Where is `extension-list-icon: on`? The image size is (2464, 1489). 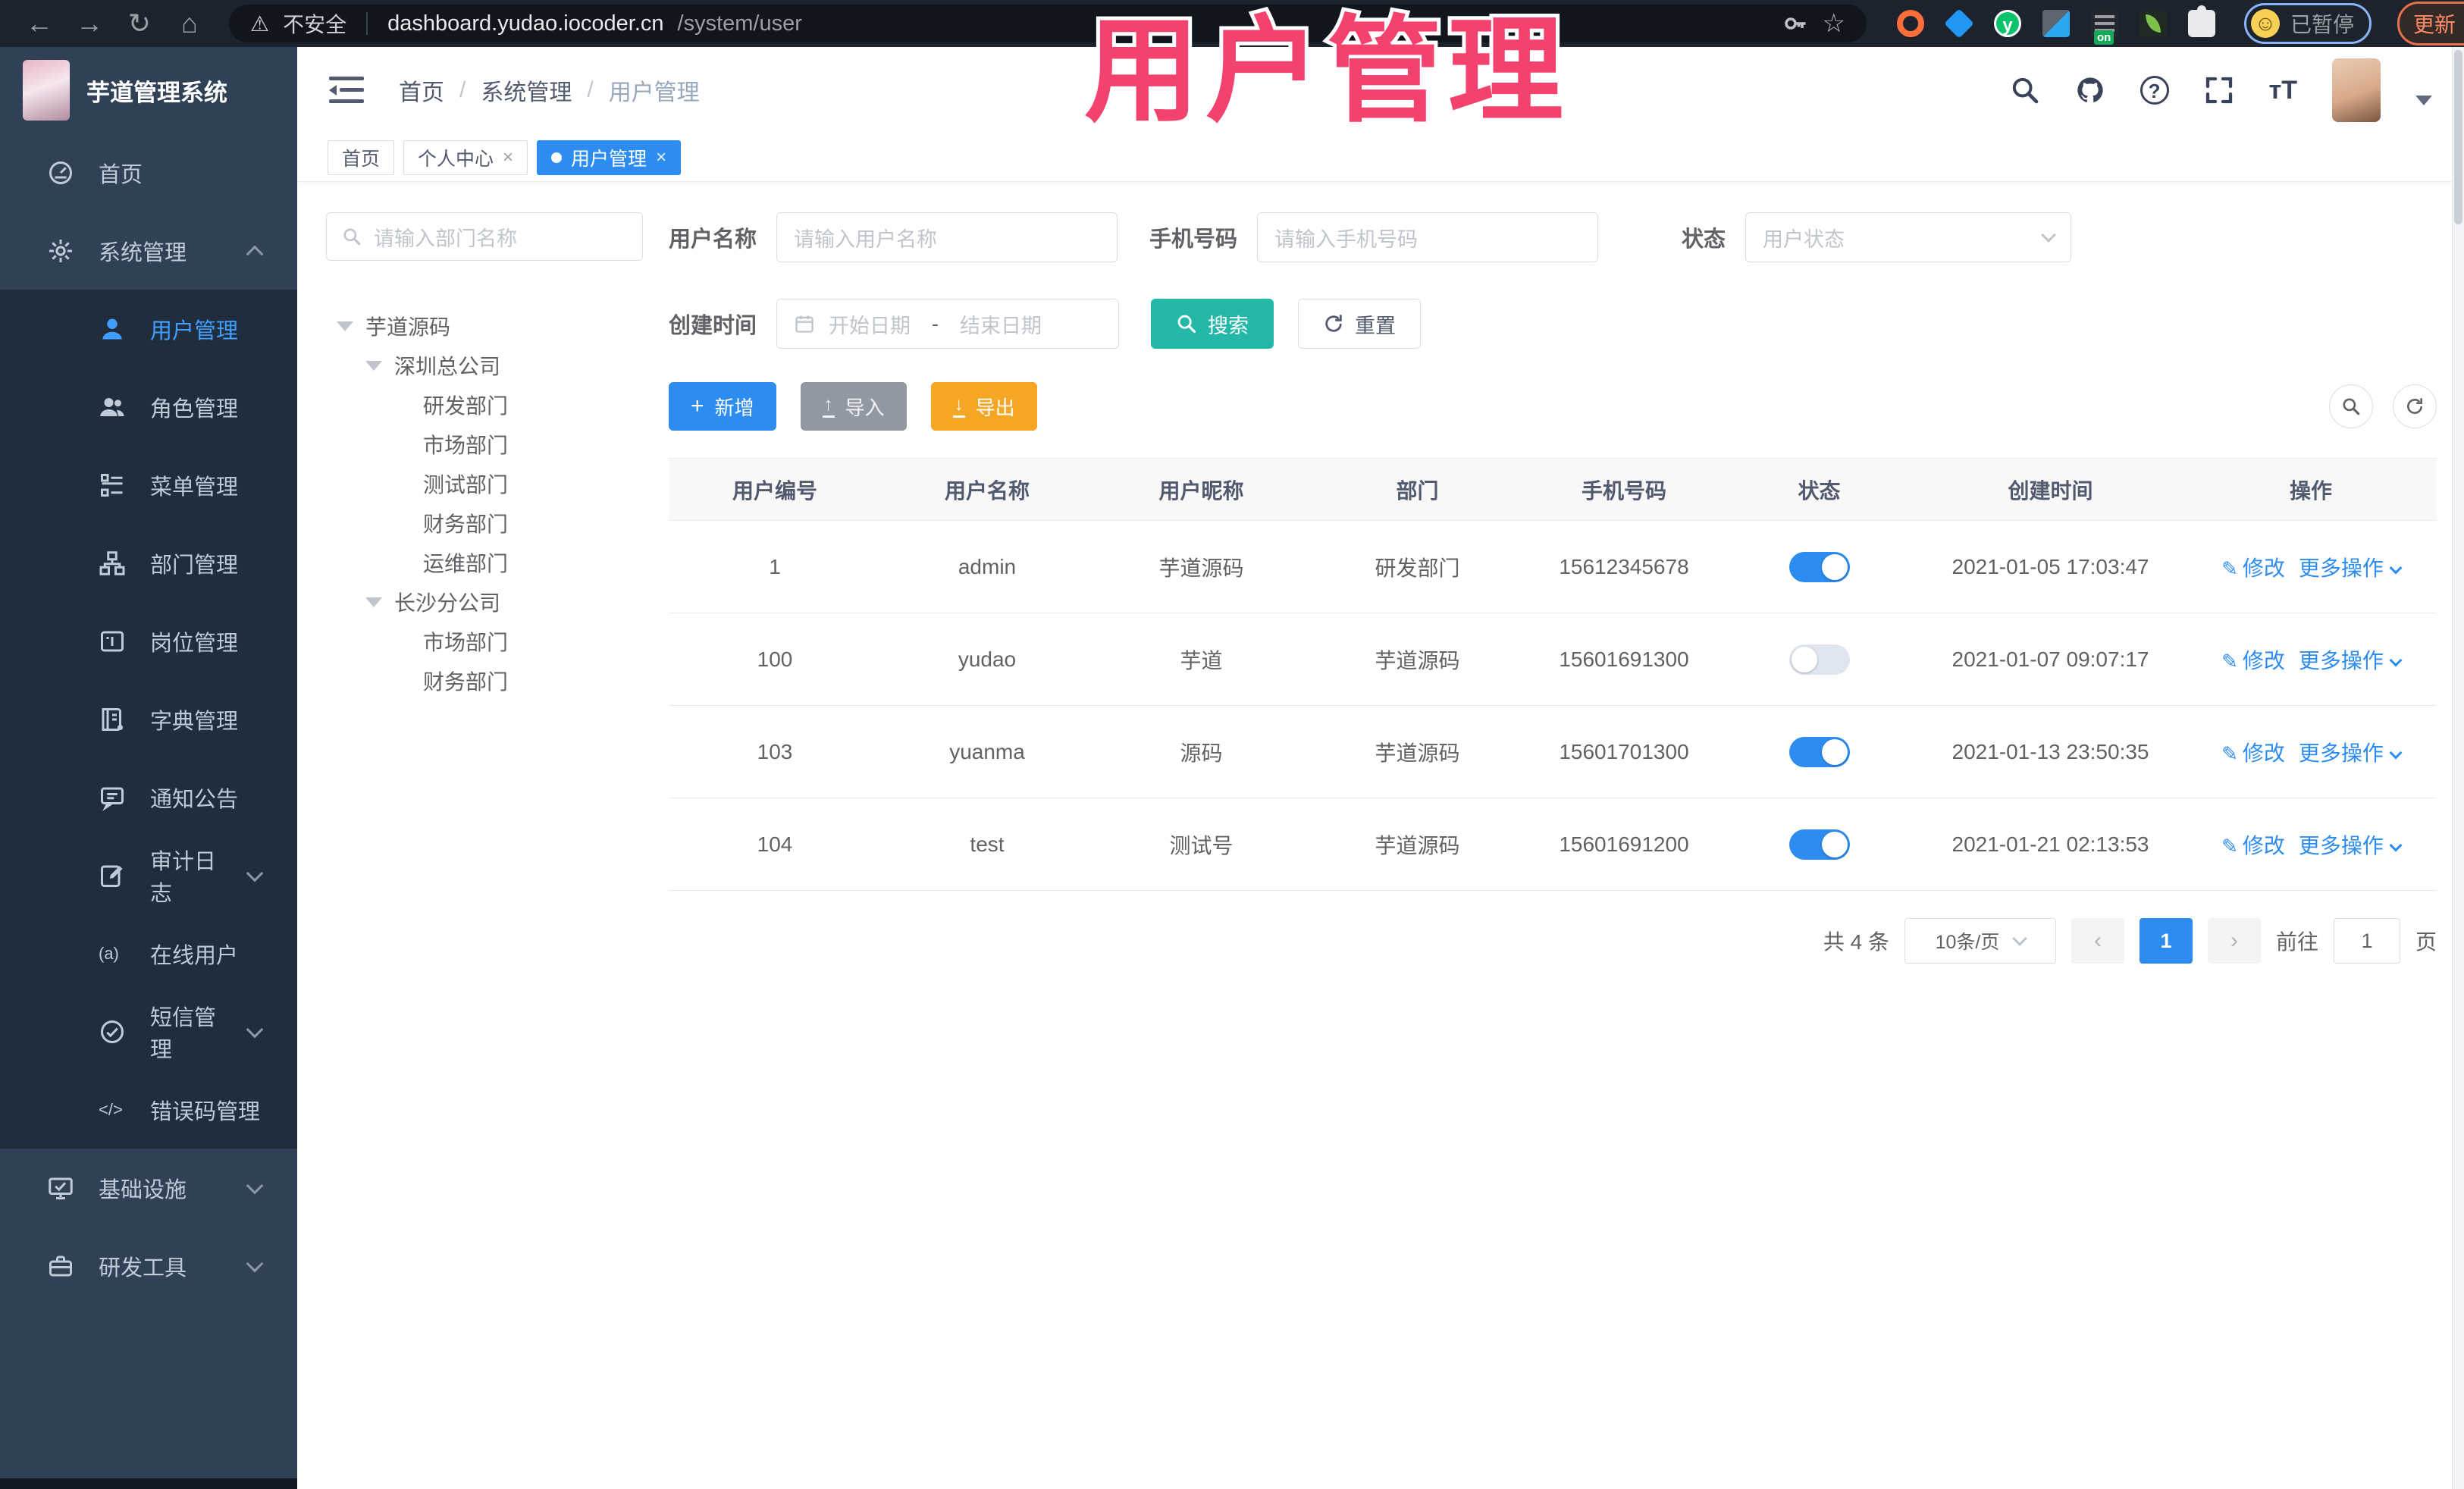
extension-list-icon: on is located at coordinates (2104, 28).